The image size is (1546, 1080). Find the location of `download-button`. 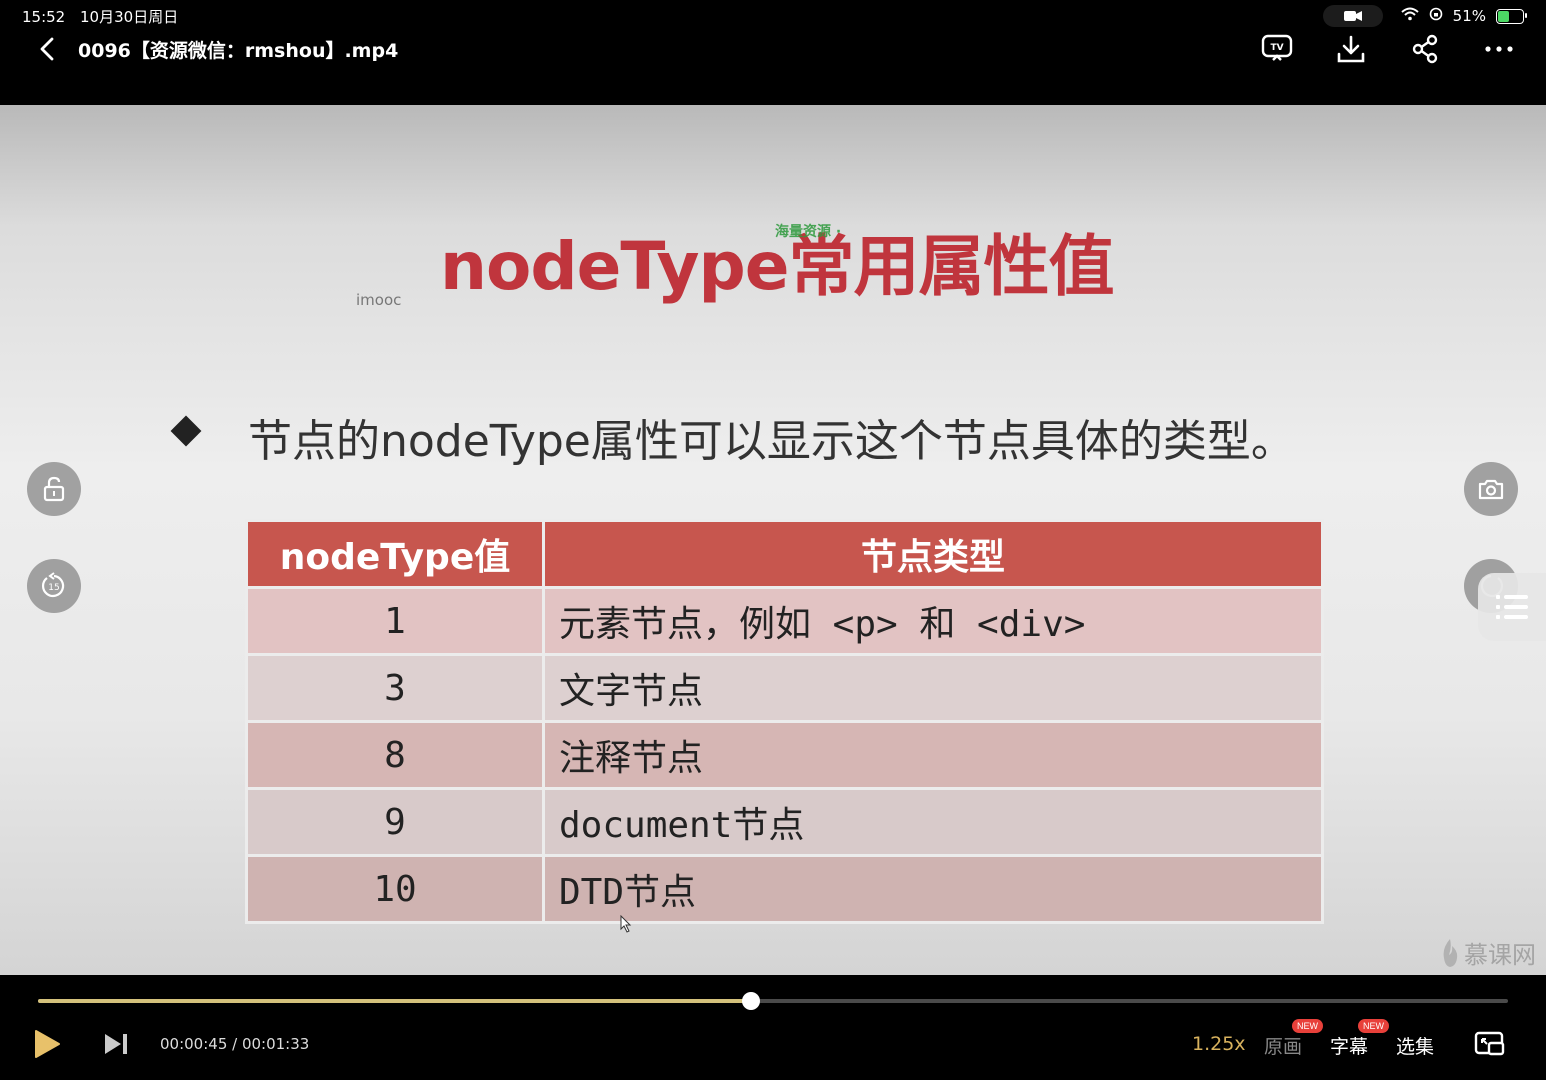

download-button is located at coordinates (1351, 49).